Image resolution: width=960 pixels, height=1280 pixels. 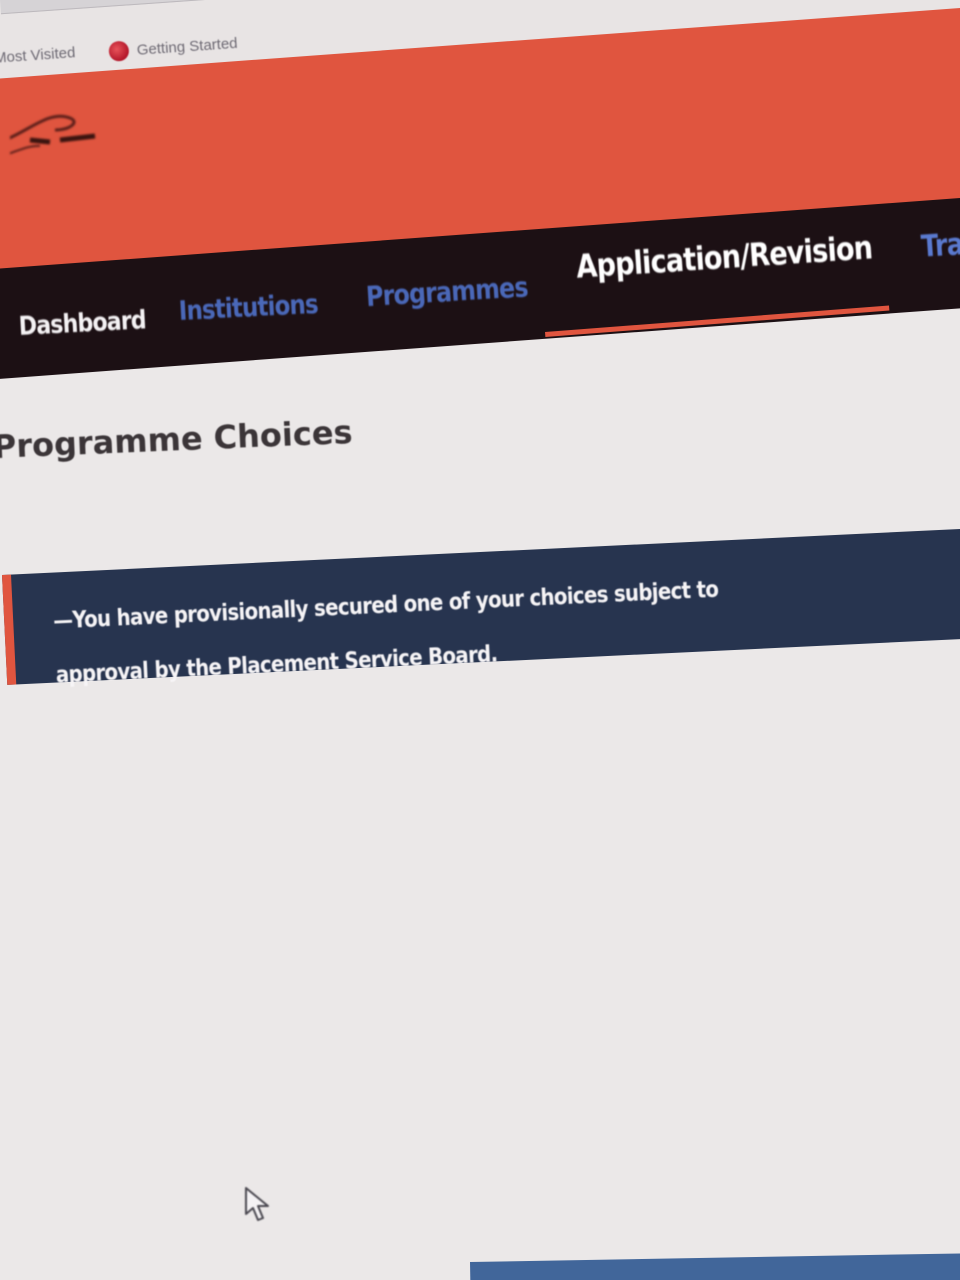 What do you see at coordinates (119, 51) in the screenshot?
I see `firefox-icon` at bounding box center [119, 51].